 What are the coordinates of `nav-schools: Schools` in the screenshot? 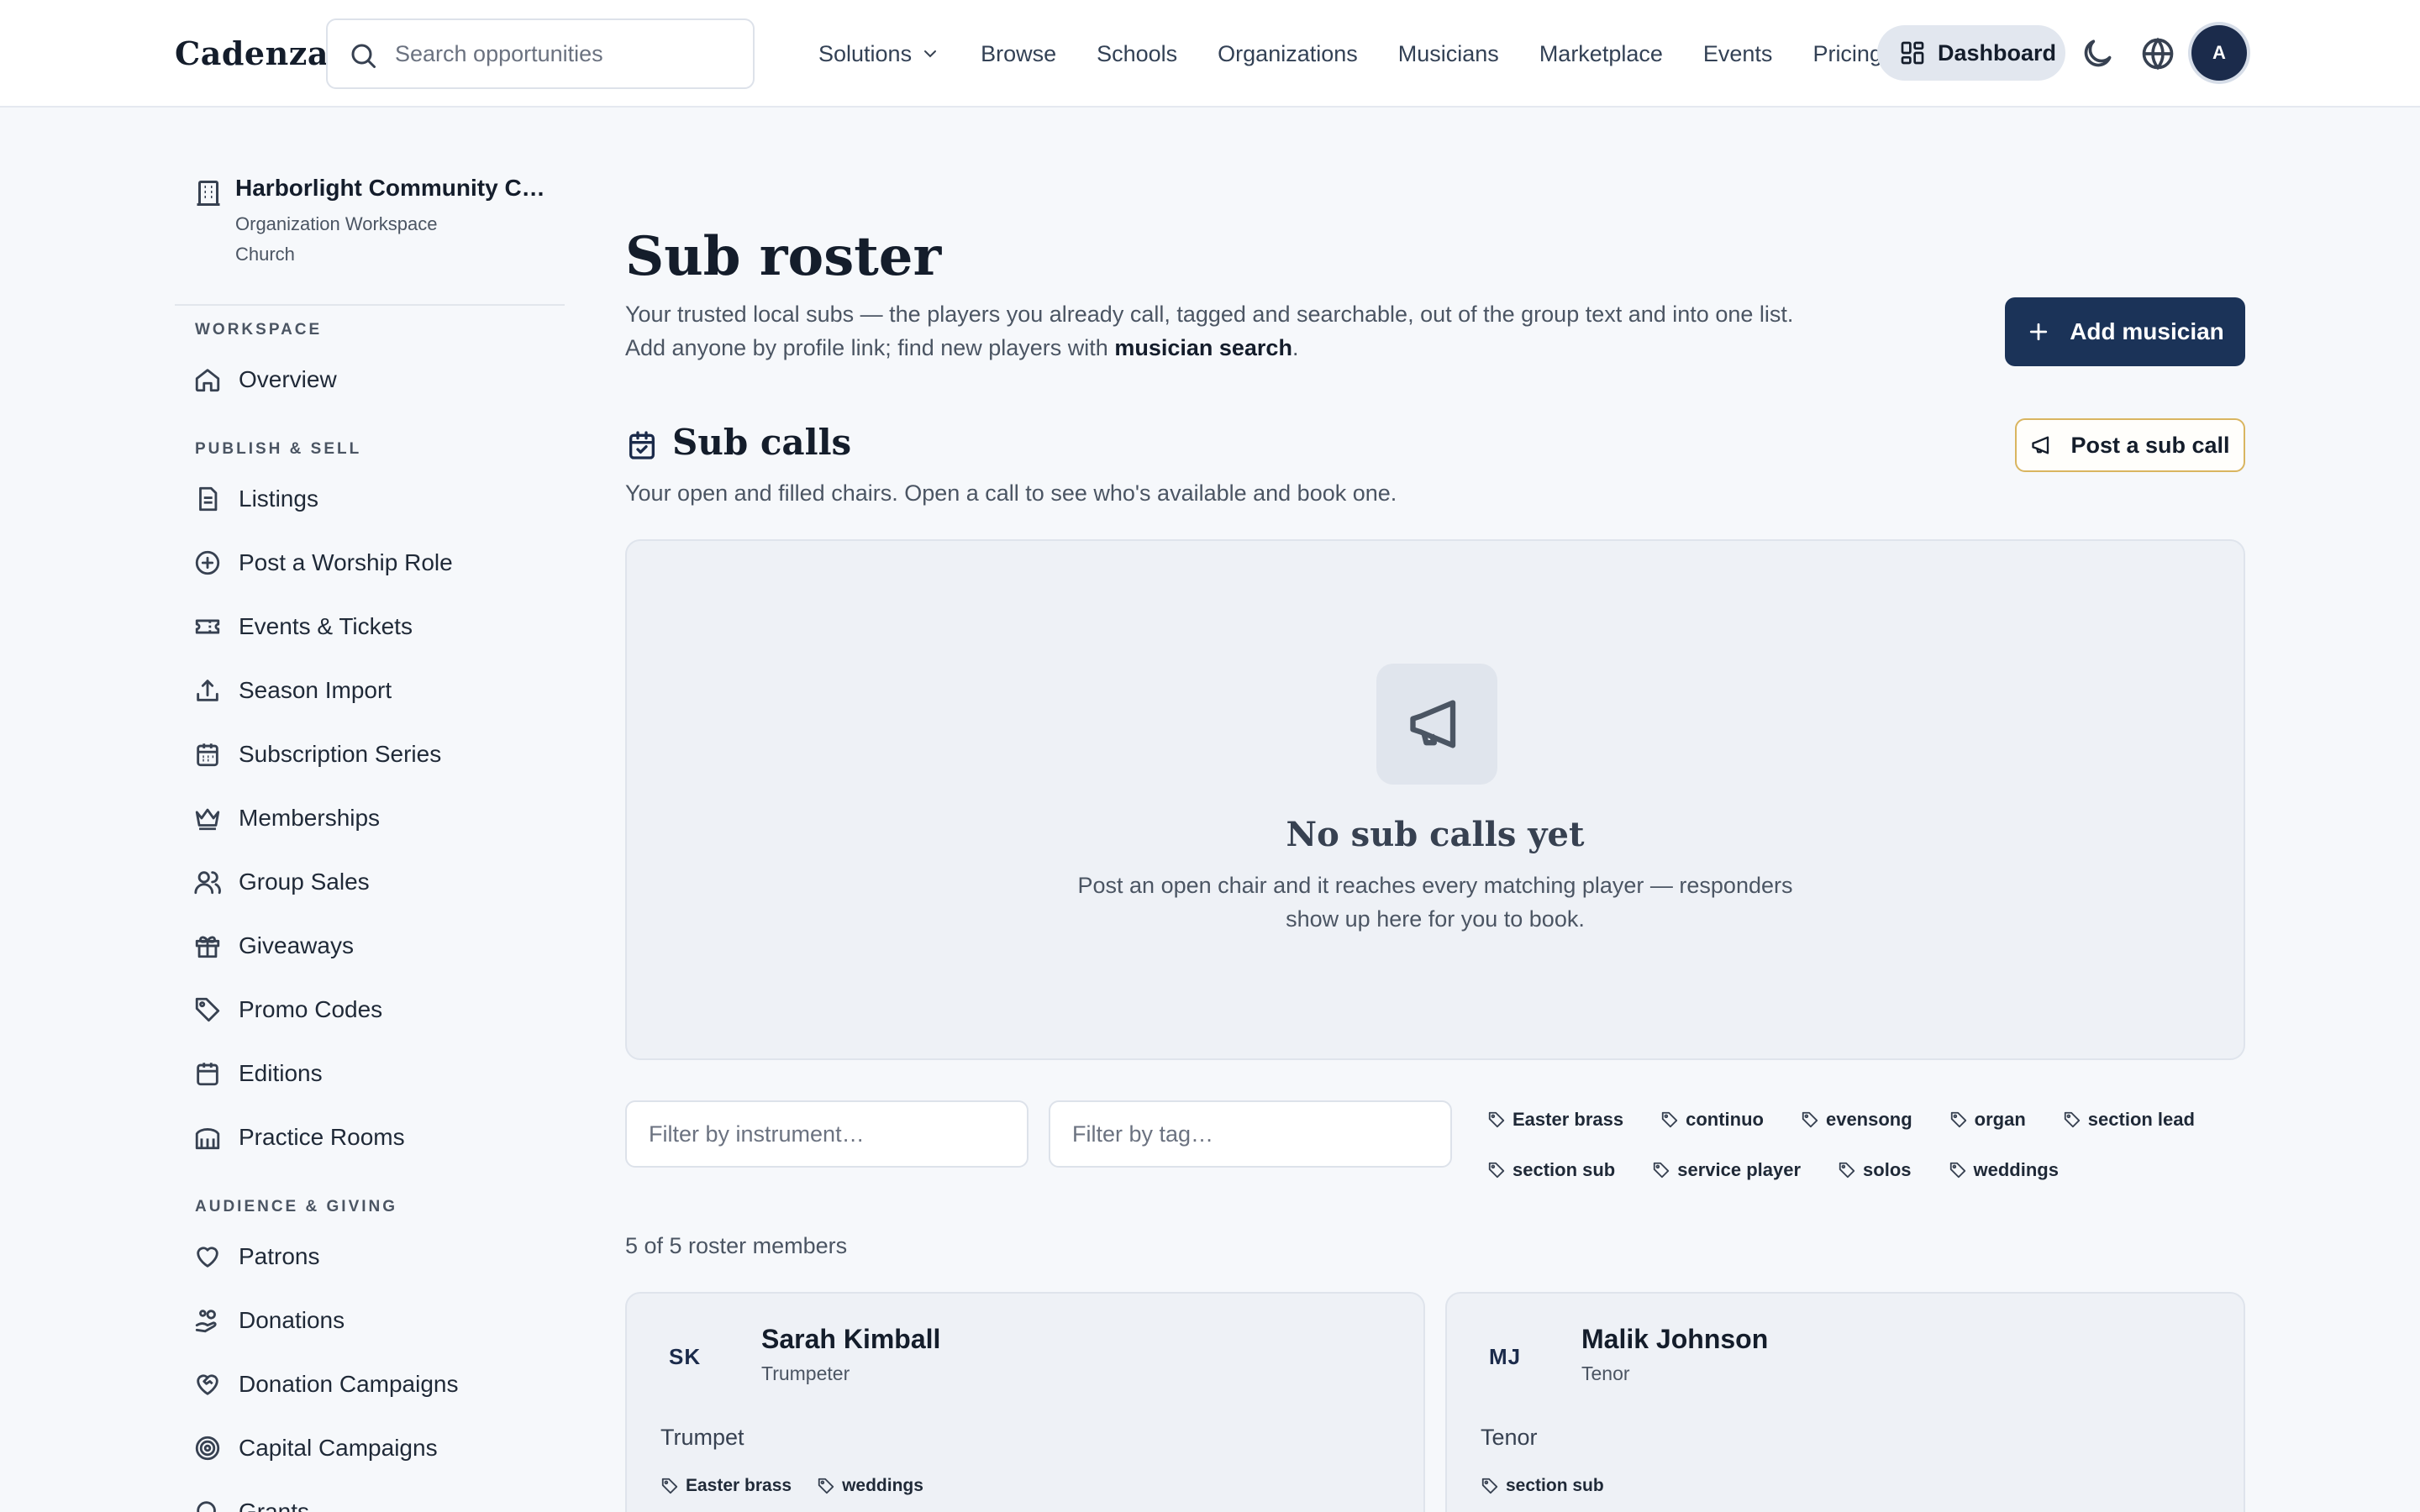 It's located at (1136, 53).